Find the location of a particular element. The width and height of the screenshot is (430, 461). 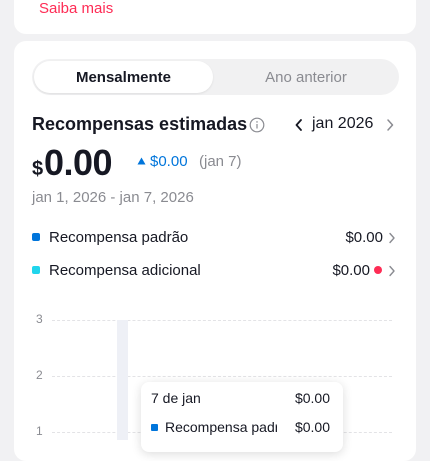

tab-monthly: Mensalmente is located at coordinates (123, 77).